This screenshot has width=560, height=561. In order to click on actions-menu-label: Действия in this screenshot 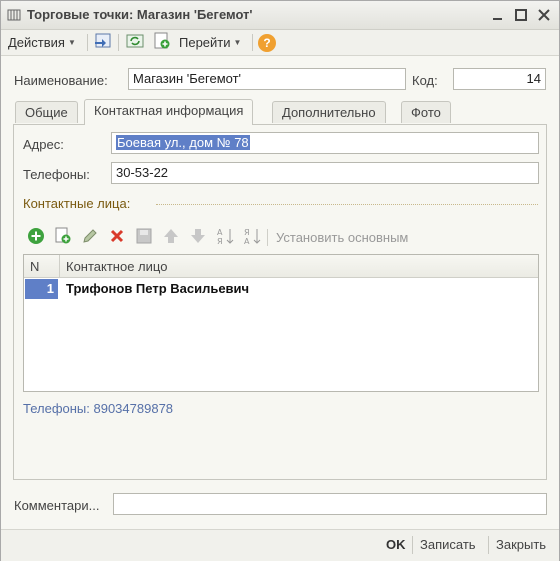, I will do `click(36, 42)`.